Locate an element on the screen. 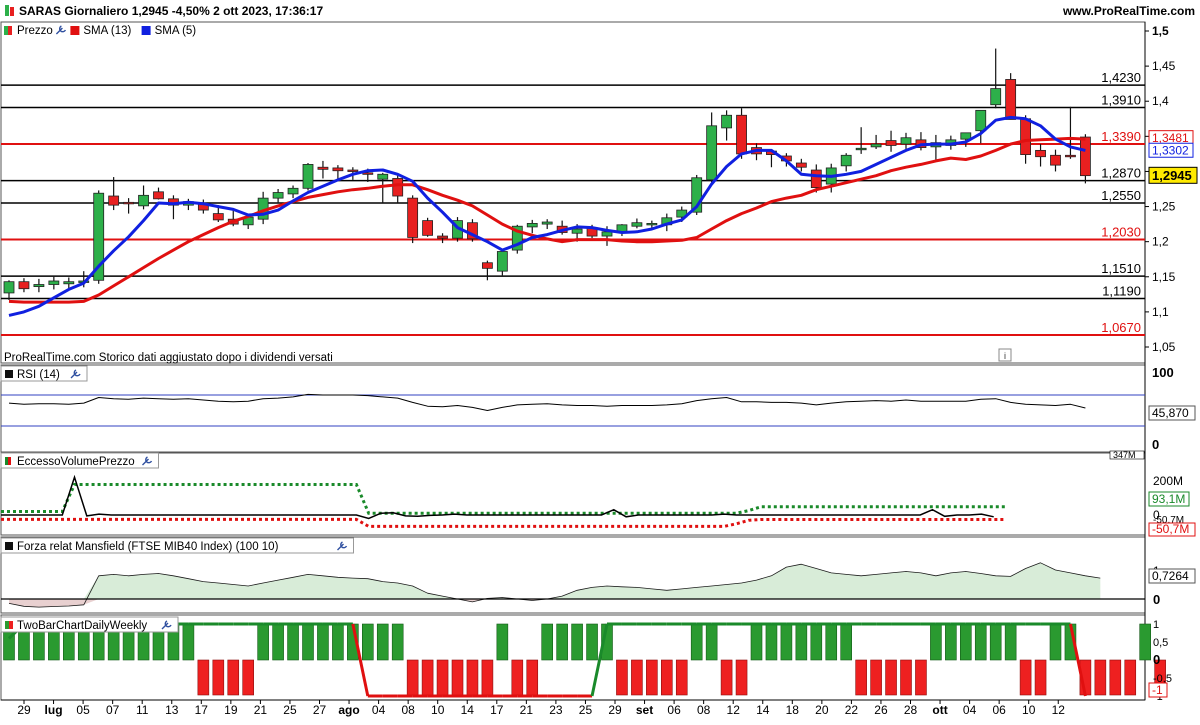 The height and width of the screenshot is (725, 1200). legend-label: TwoBarChartDailyWeekly is located at coordinates (82, 626).